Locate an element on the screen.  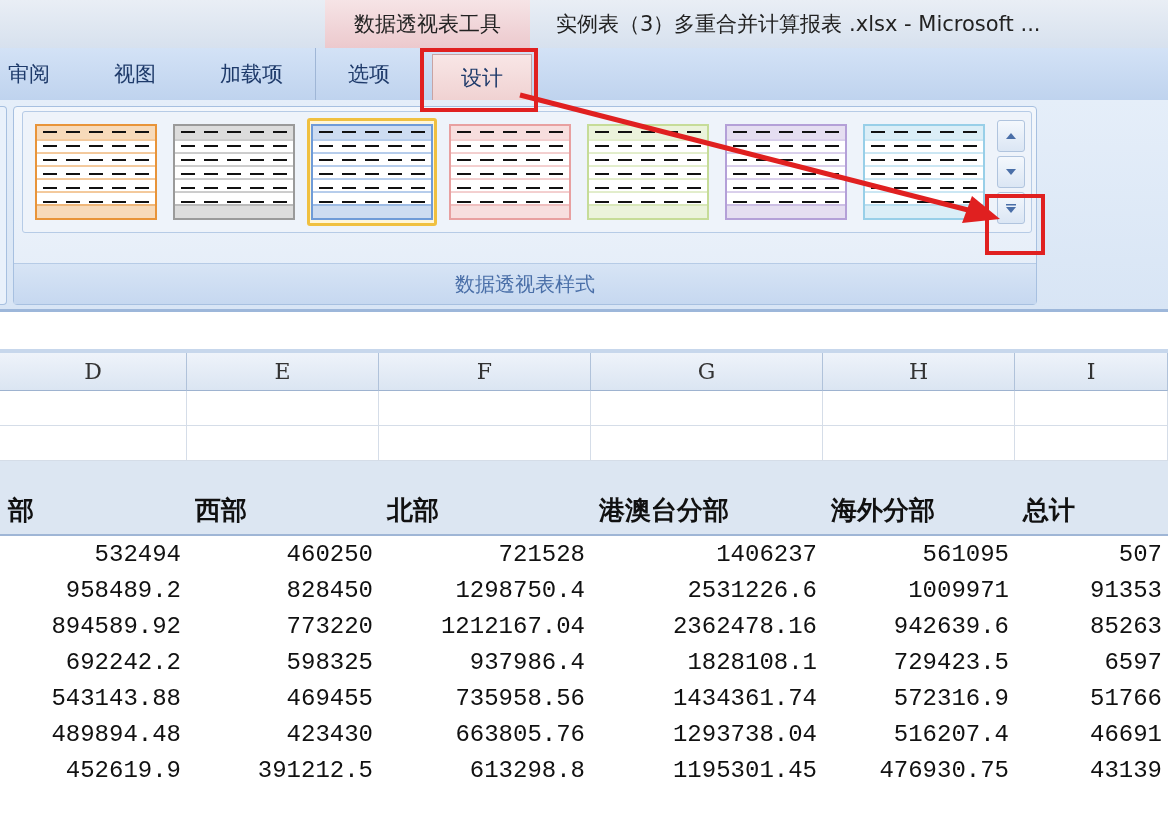
table-cell-text: 489894.48 is located at coordinates (116, 734).